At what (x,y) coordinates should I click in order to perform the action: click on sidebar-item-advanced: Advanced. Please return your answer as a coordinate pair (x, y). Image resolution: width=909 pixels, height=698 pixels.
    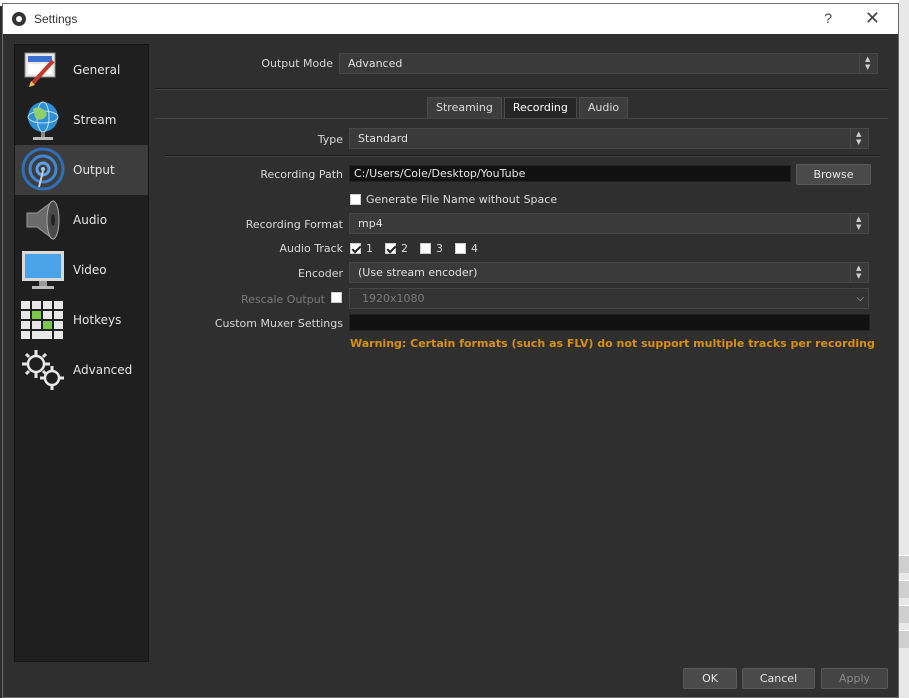
    Looking at the image, I should click on (81, 370).